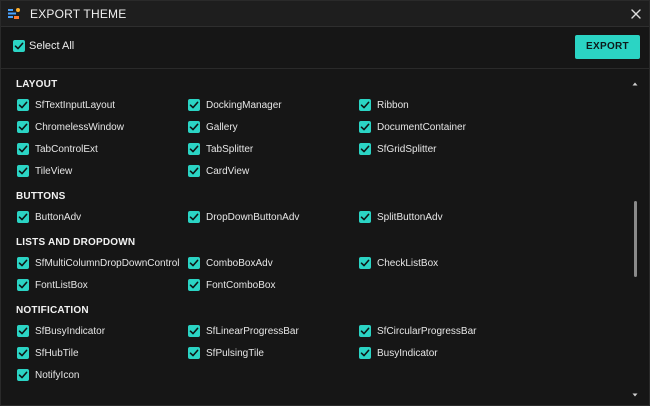 The height and width of the screenshot is (406, 650). What do you see at coordinates (607, 47) in the screenshot?
I see `export-button: EXPORT` at bounding box center [607, 47].